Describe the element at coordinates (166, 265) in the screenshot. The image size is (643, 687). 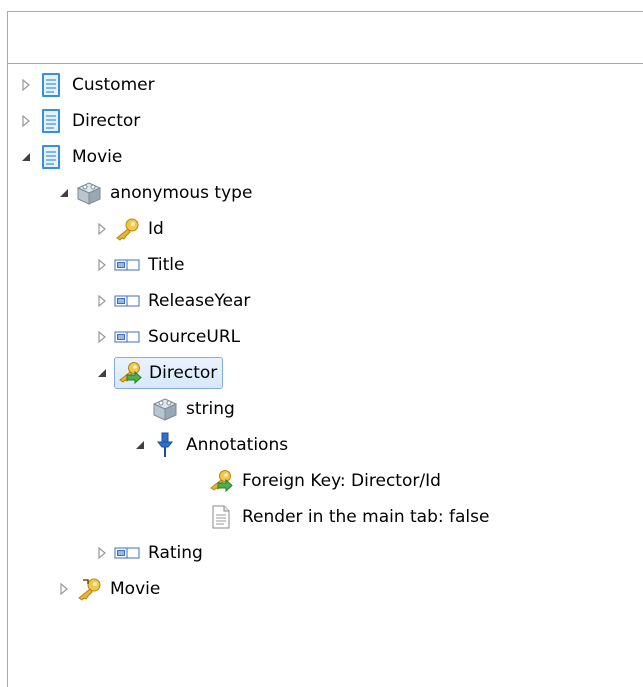
I see `node-label: Title` at that location.